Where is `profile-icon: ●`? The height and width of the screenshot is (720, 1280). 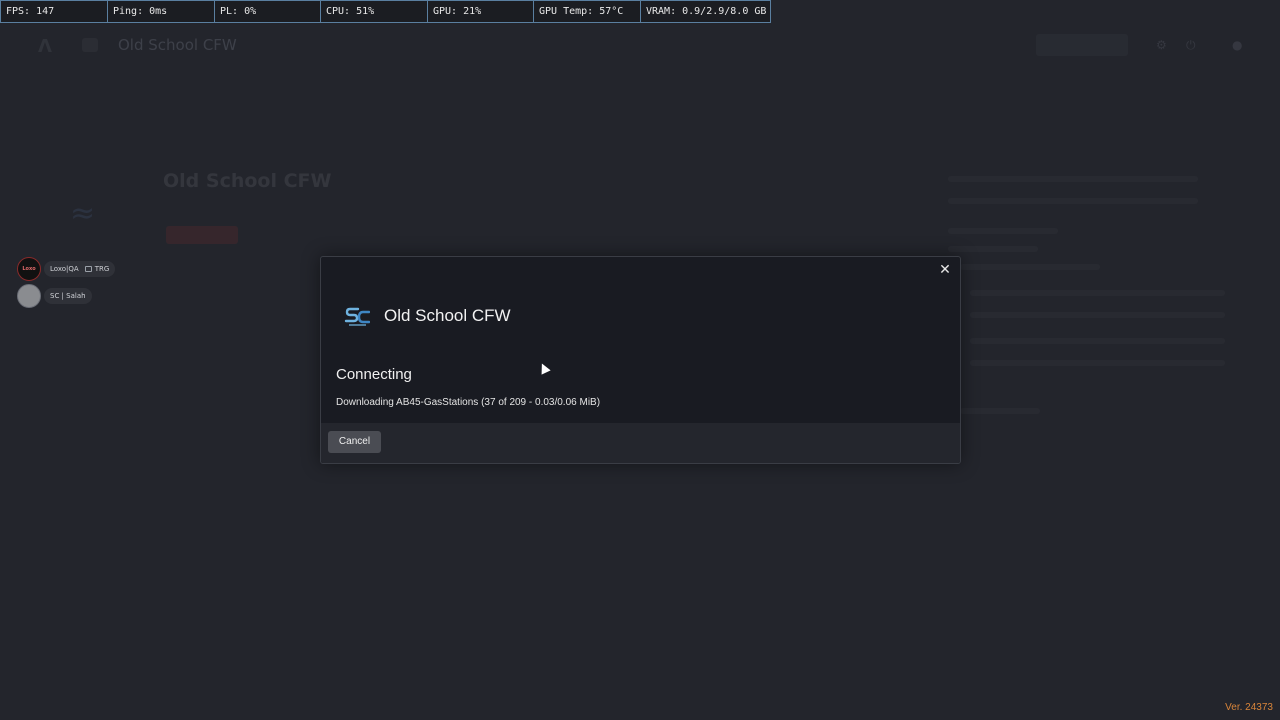 profile-icon: ● is located at coordinates (1239, 45).